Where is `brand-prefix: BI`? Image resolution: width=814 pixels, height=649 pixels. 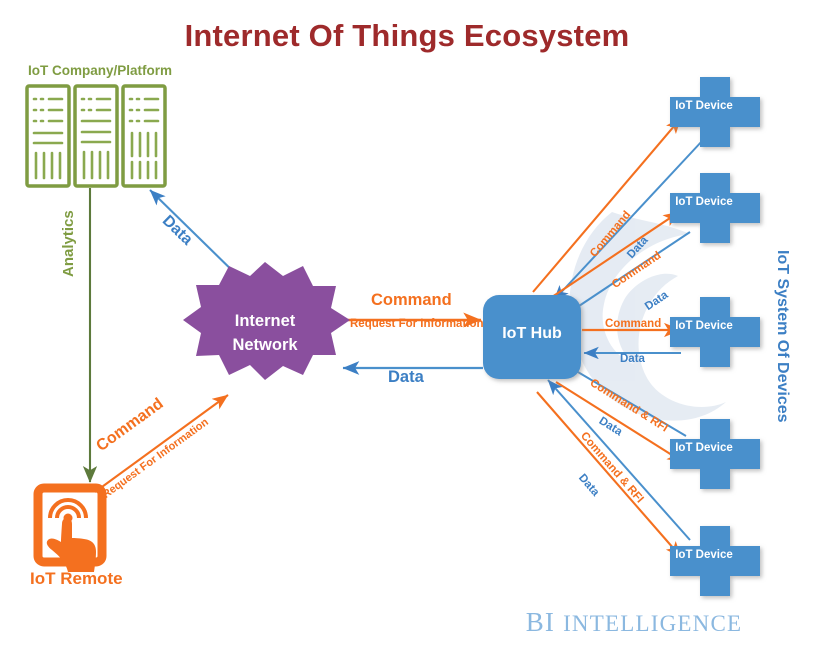
brand-prefix: BI is located at coordinates (540, 622).